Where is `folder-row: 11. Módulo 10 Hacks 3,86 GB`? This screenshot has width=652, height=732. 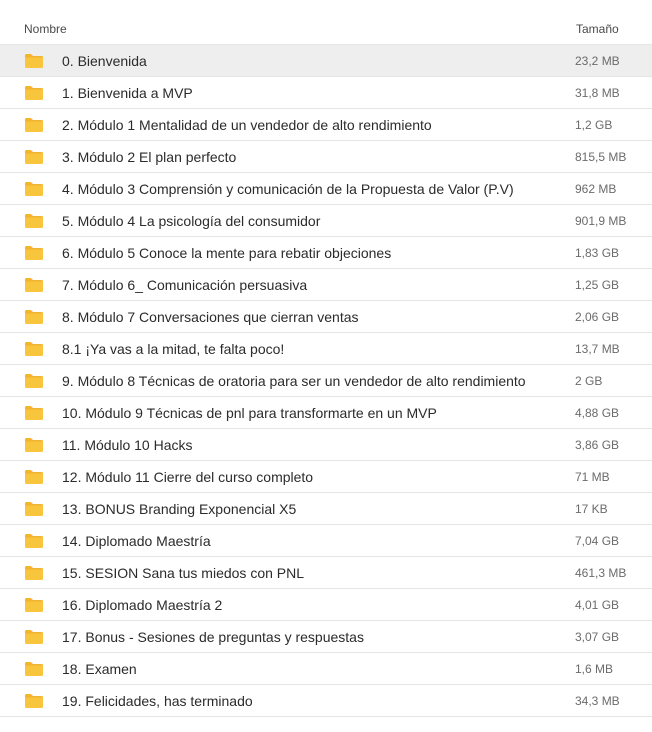
folder-row: 11. Módulo 10 Hacks 3,86 GB is located at coordinates (326, 445).